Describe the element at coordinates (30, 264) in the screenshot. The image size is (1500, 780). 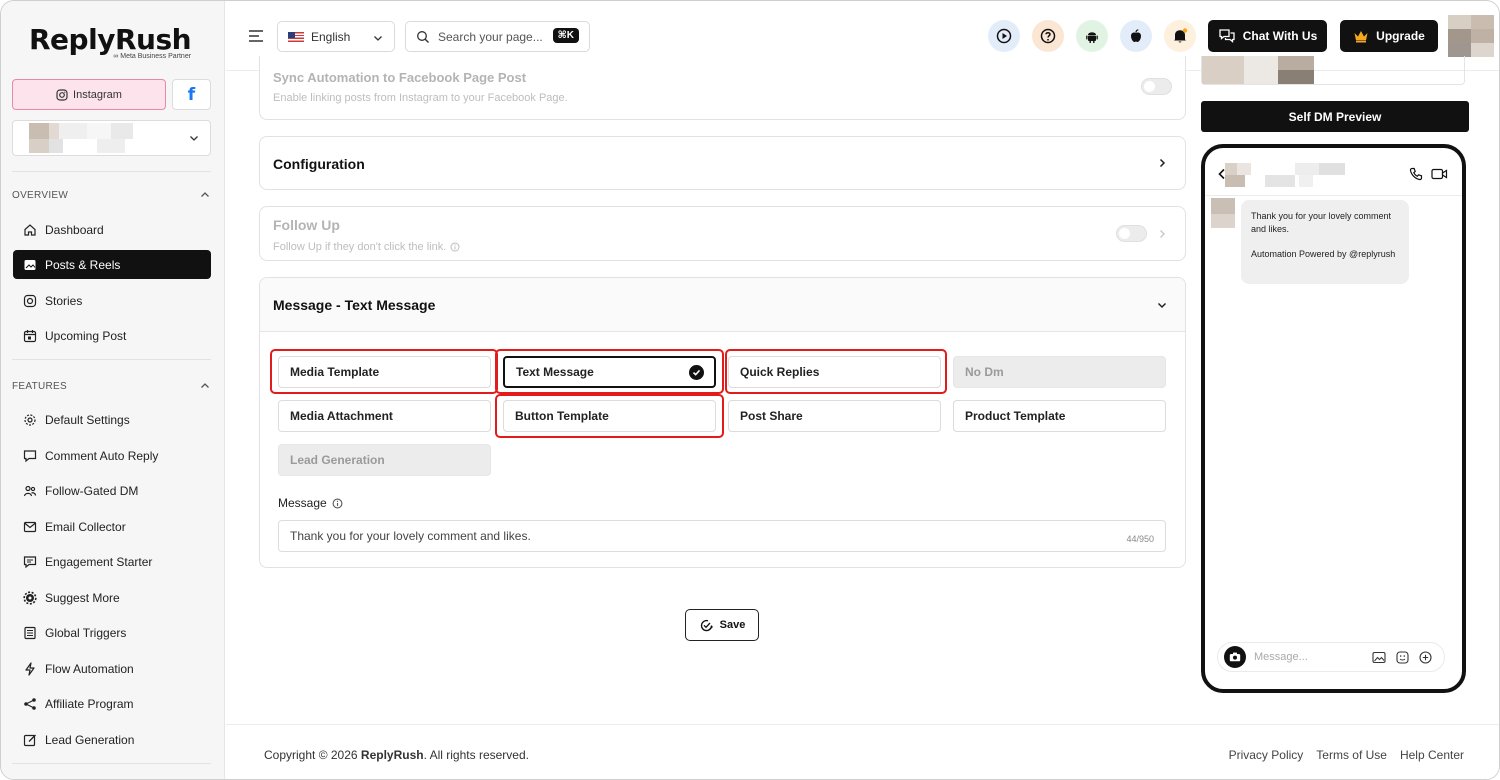
I see `image-icon` at that location.